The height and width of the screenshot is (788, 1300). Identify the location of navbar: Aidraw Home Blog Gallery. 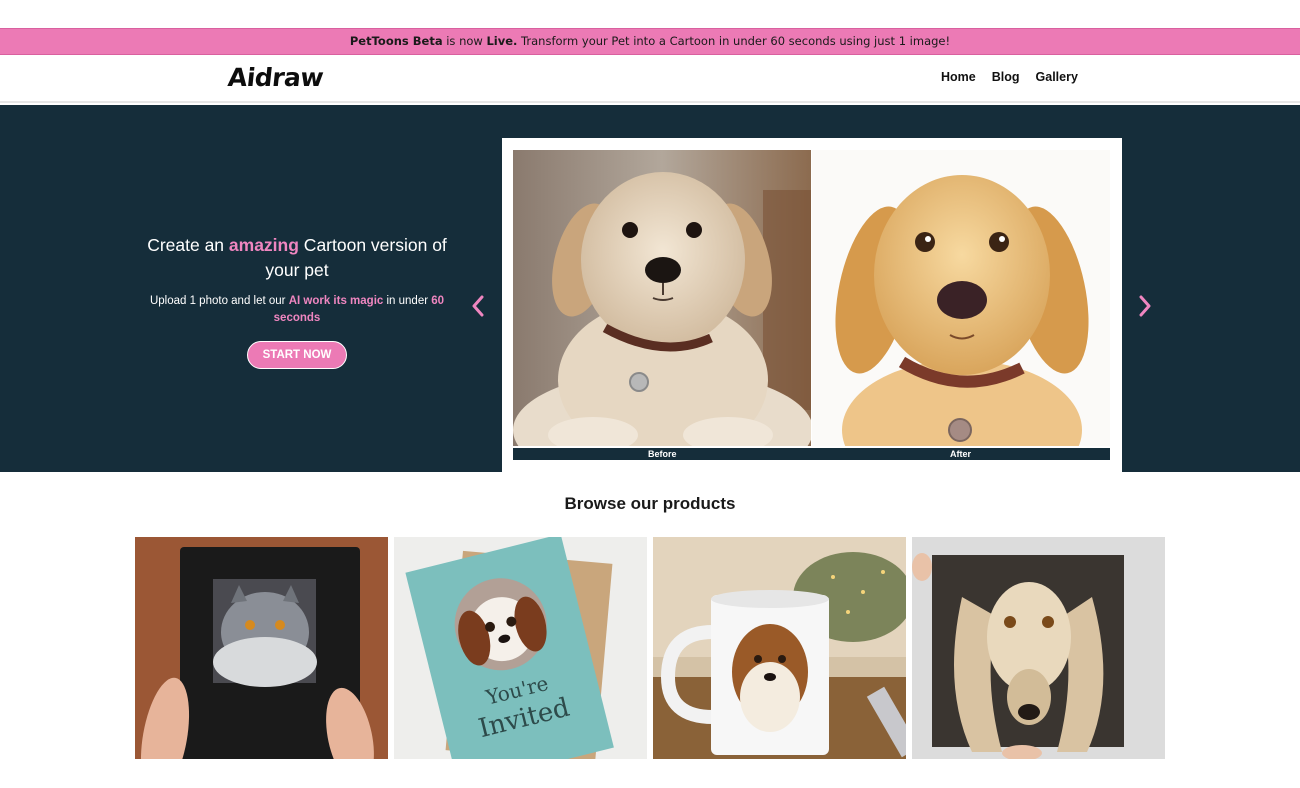
(650, 79).